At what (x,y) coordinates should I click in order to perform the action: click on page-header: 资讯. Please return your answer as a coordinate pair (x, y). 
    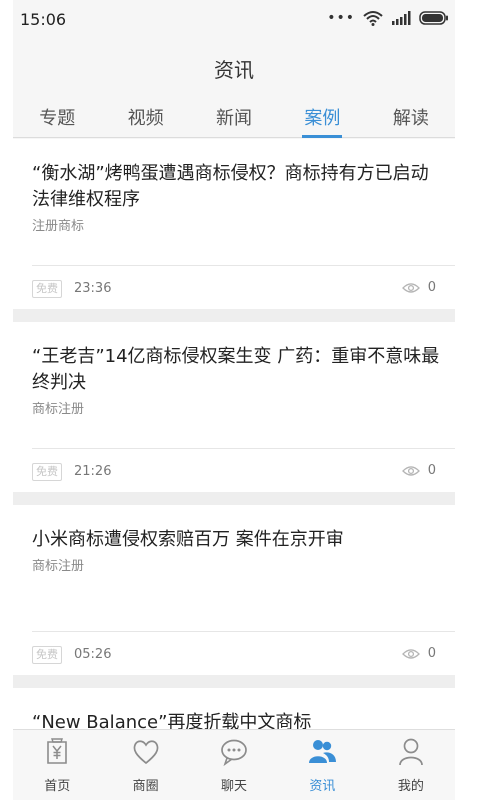
    Looking at the image, I should click on (234, 67).